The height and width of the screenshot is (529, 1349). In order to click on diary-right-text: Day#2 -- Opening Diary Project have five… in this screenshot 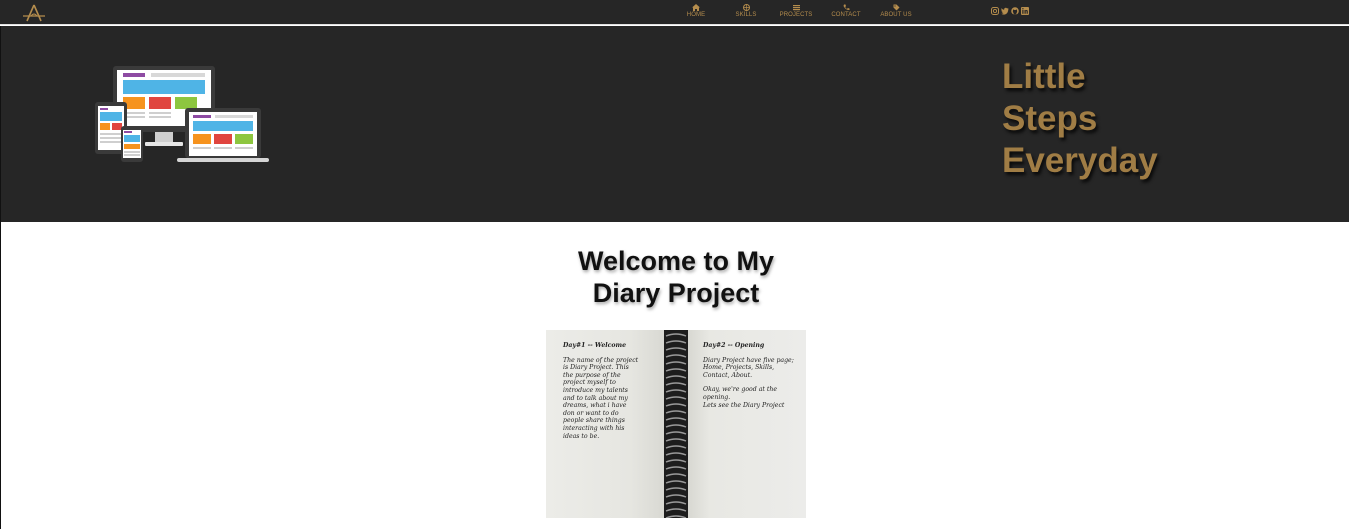, I will do `click(754, 379)`.